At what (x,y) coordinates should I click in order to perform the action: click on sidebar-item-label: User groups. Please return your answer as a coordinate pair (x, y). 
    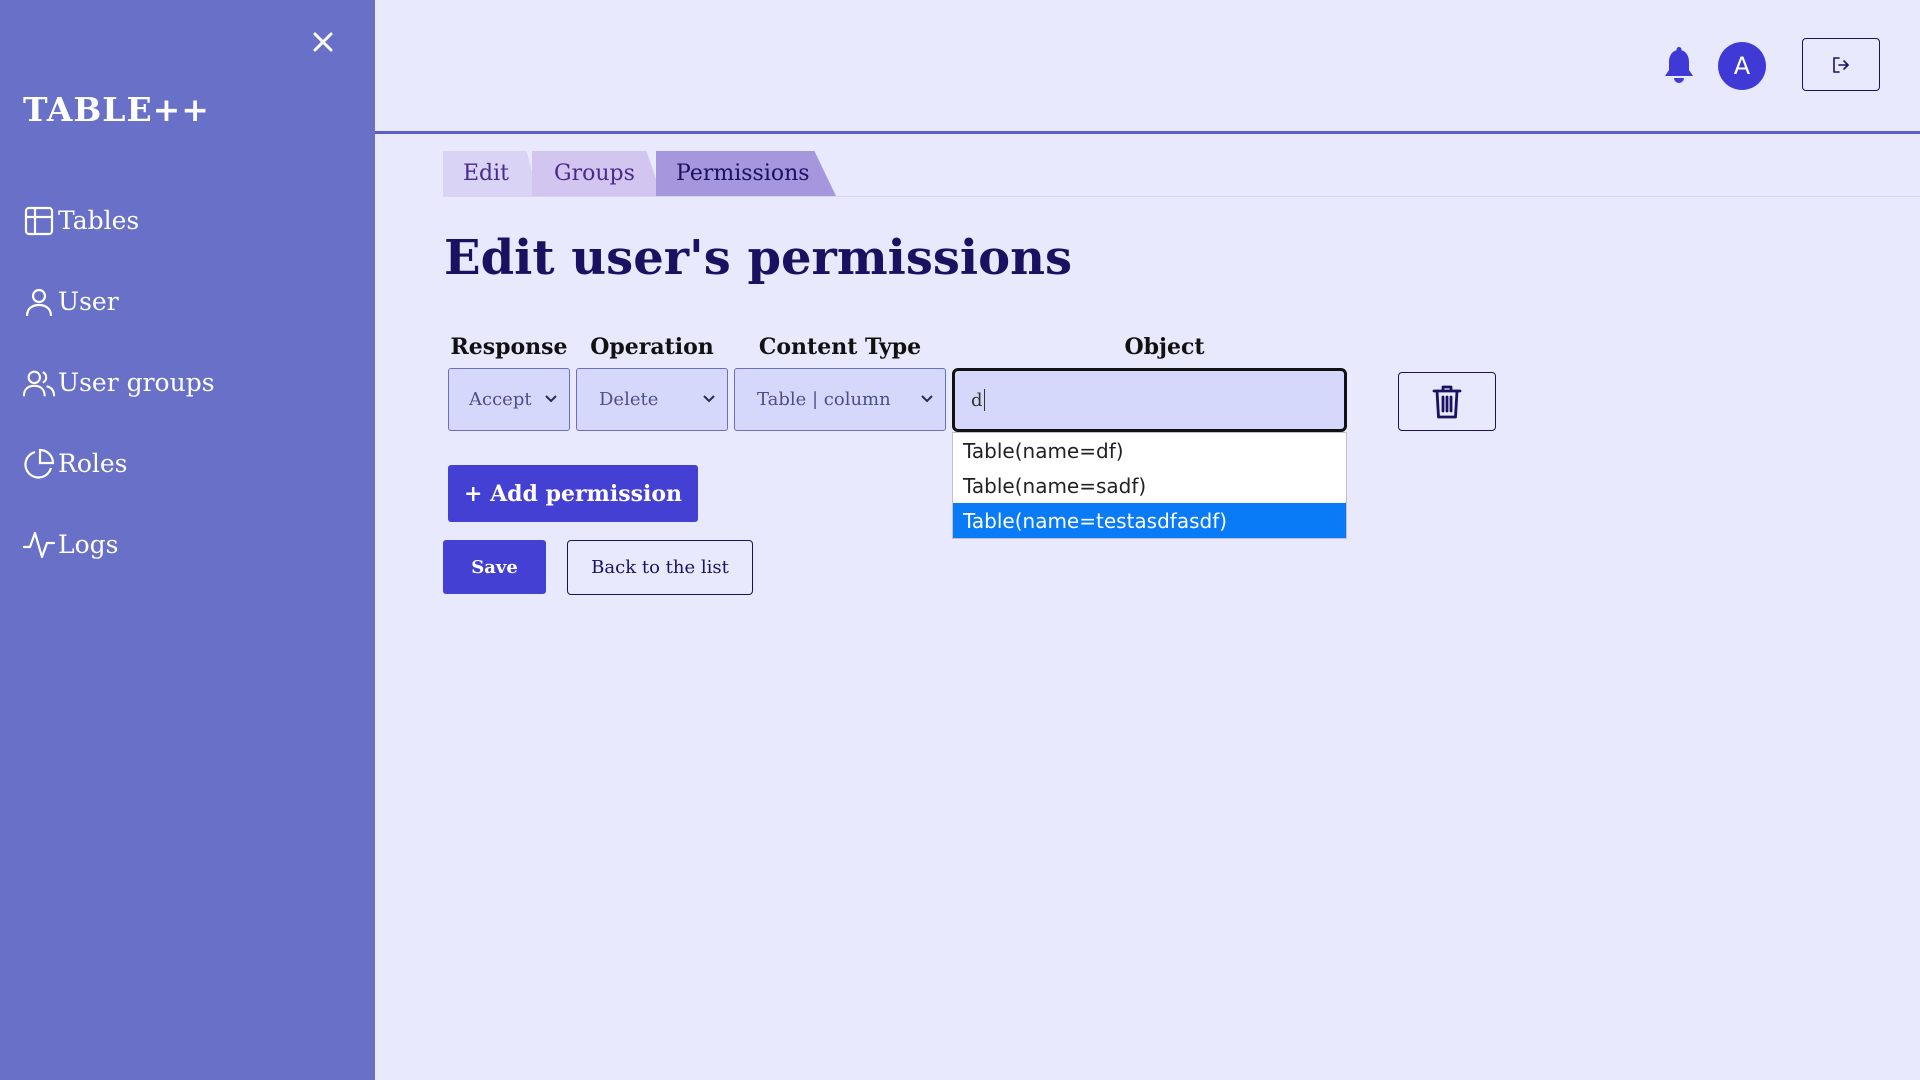
    Looking at the image, I should click on (136, 382).